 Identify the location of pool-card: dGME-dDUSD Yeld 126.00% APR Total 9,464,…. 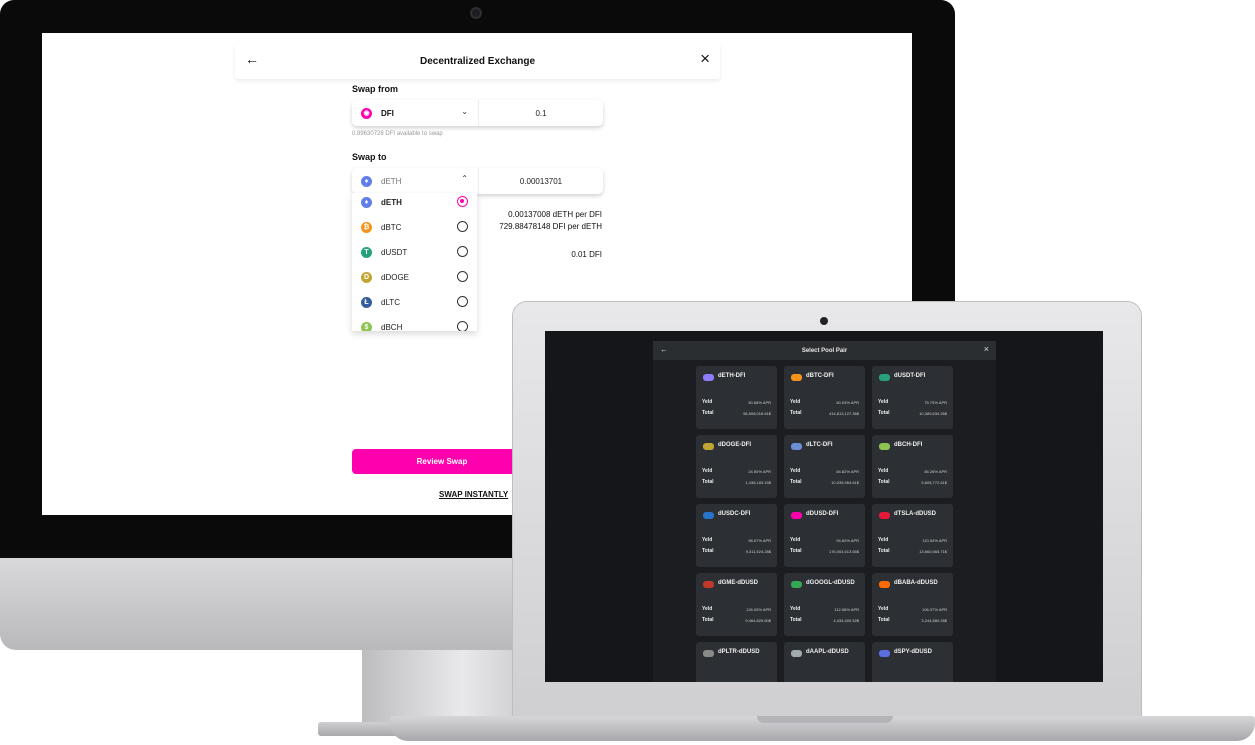
(736, 604).